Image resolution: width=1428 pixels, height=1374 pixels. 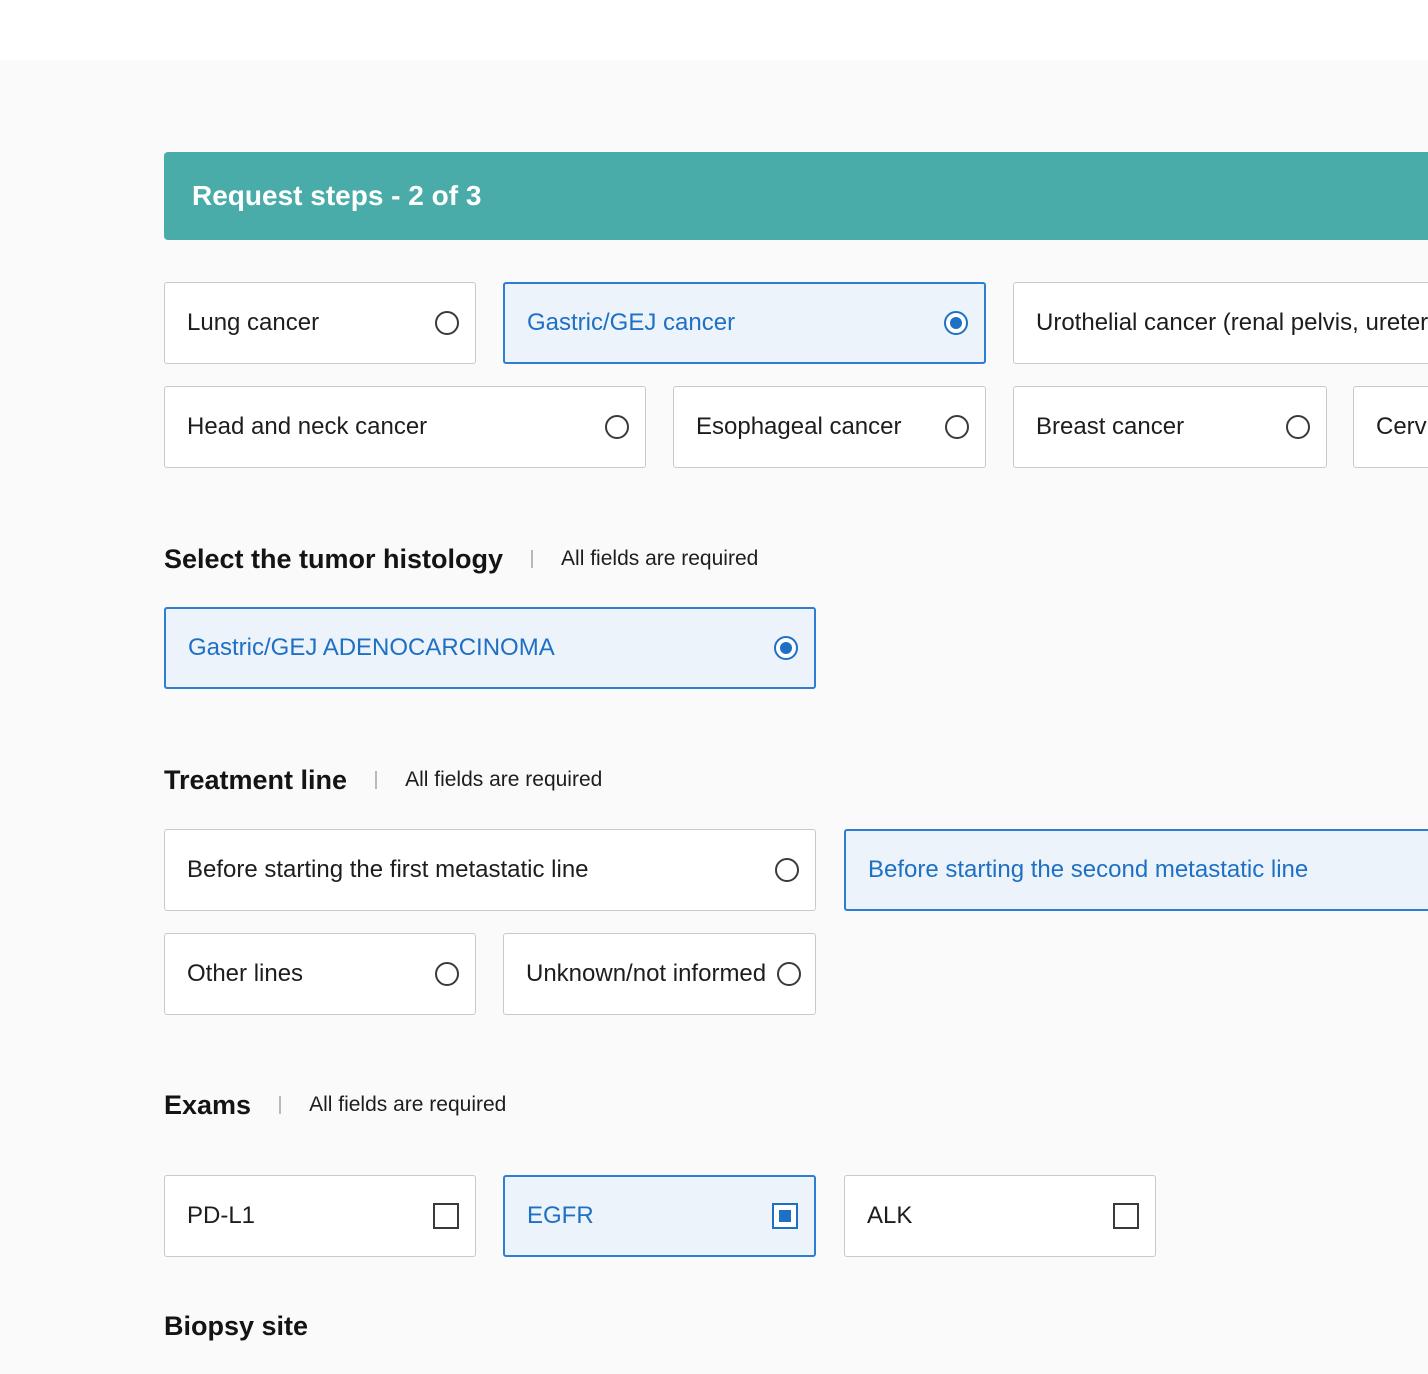 What do you see at coordinates (371, 647) in the screenshot?
I see `option-label: Gastric/GEJ ADENOCARCINOMA` at bounding box center [371, 647].